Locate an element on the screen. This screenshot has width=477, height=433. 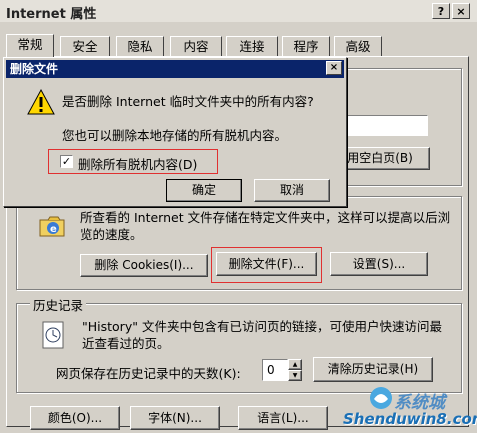
dialog-title: 删除文件 is located at coordinates (34, 69).